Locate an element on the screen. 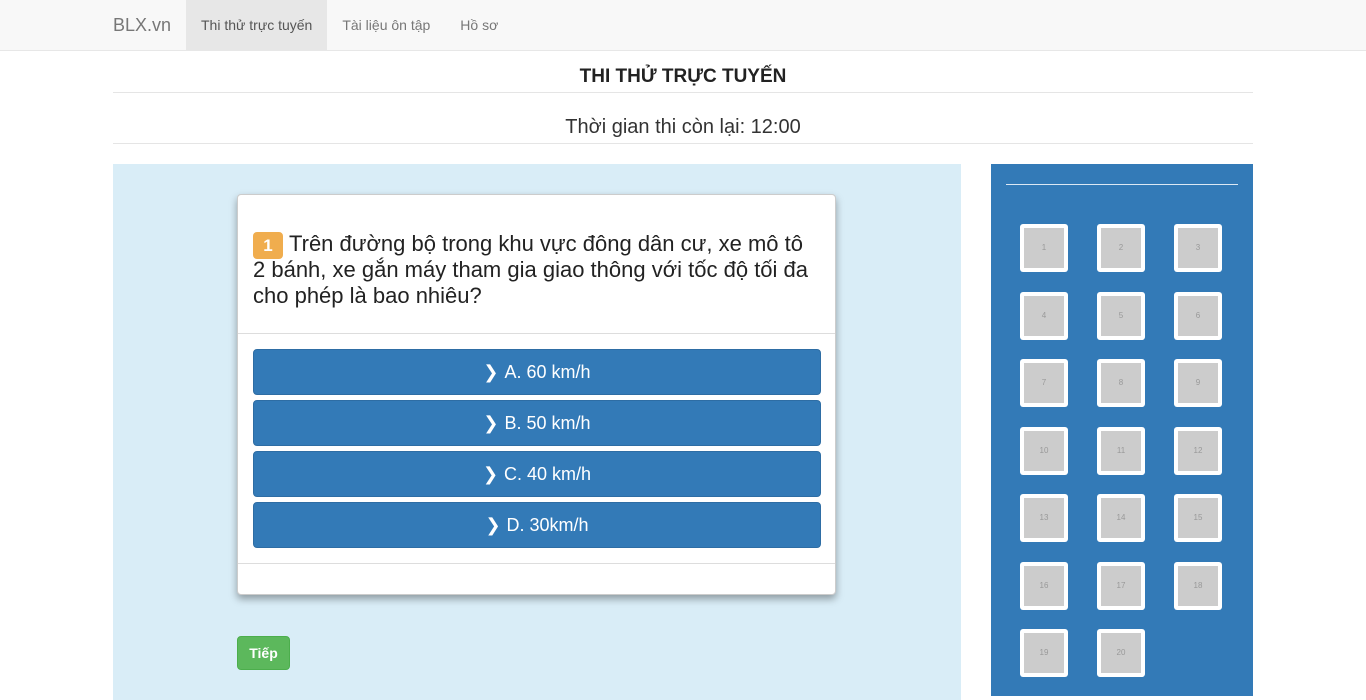 This screenshot has height=700, width=1366. question-nav-number: 17 is located at coordinates (1121, 586).